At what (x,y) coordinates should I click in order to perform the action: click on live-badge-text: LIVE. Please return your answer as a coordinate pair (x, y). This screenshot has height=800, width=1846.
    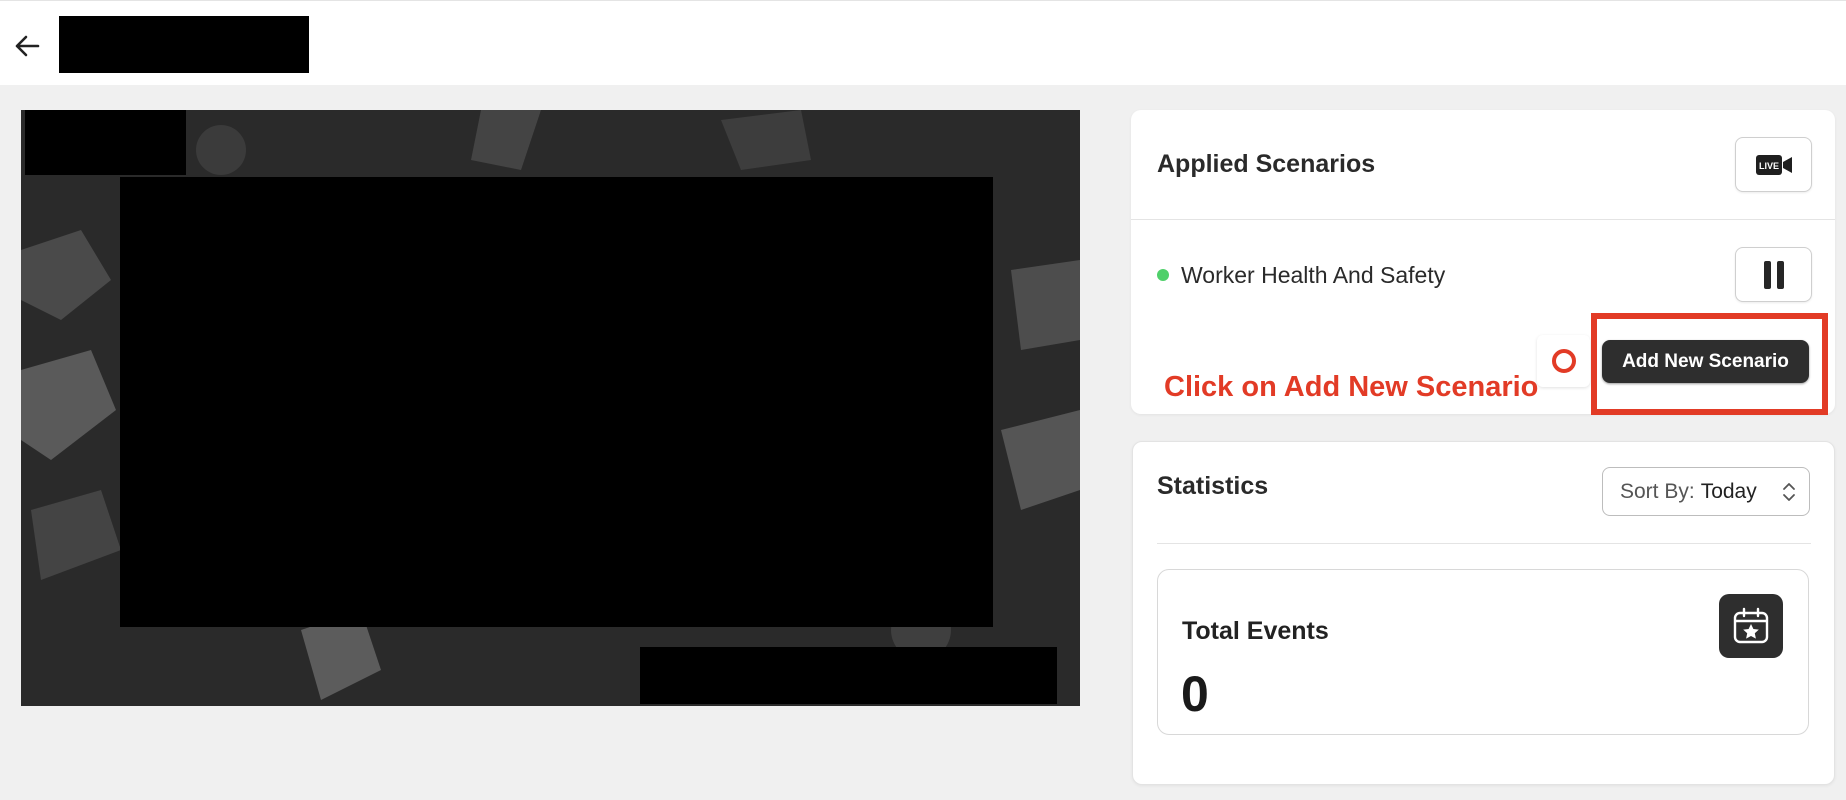
    Looking at the image, I should click on (1768, 166).